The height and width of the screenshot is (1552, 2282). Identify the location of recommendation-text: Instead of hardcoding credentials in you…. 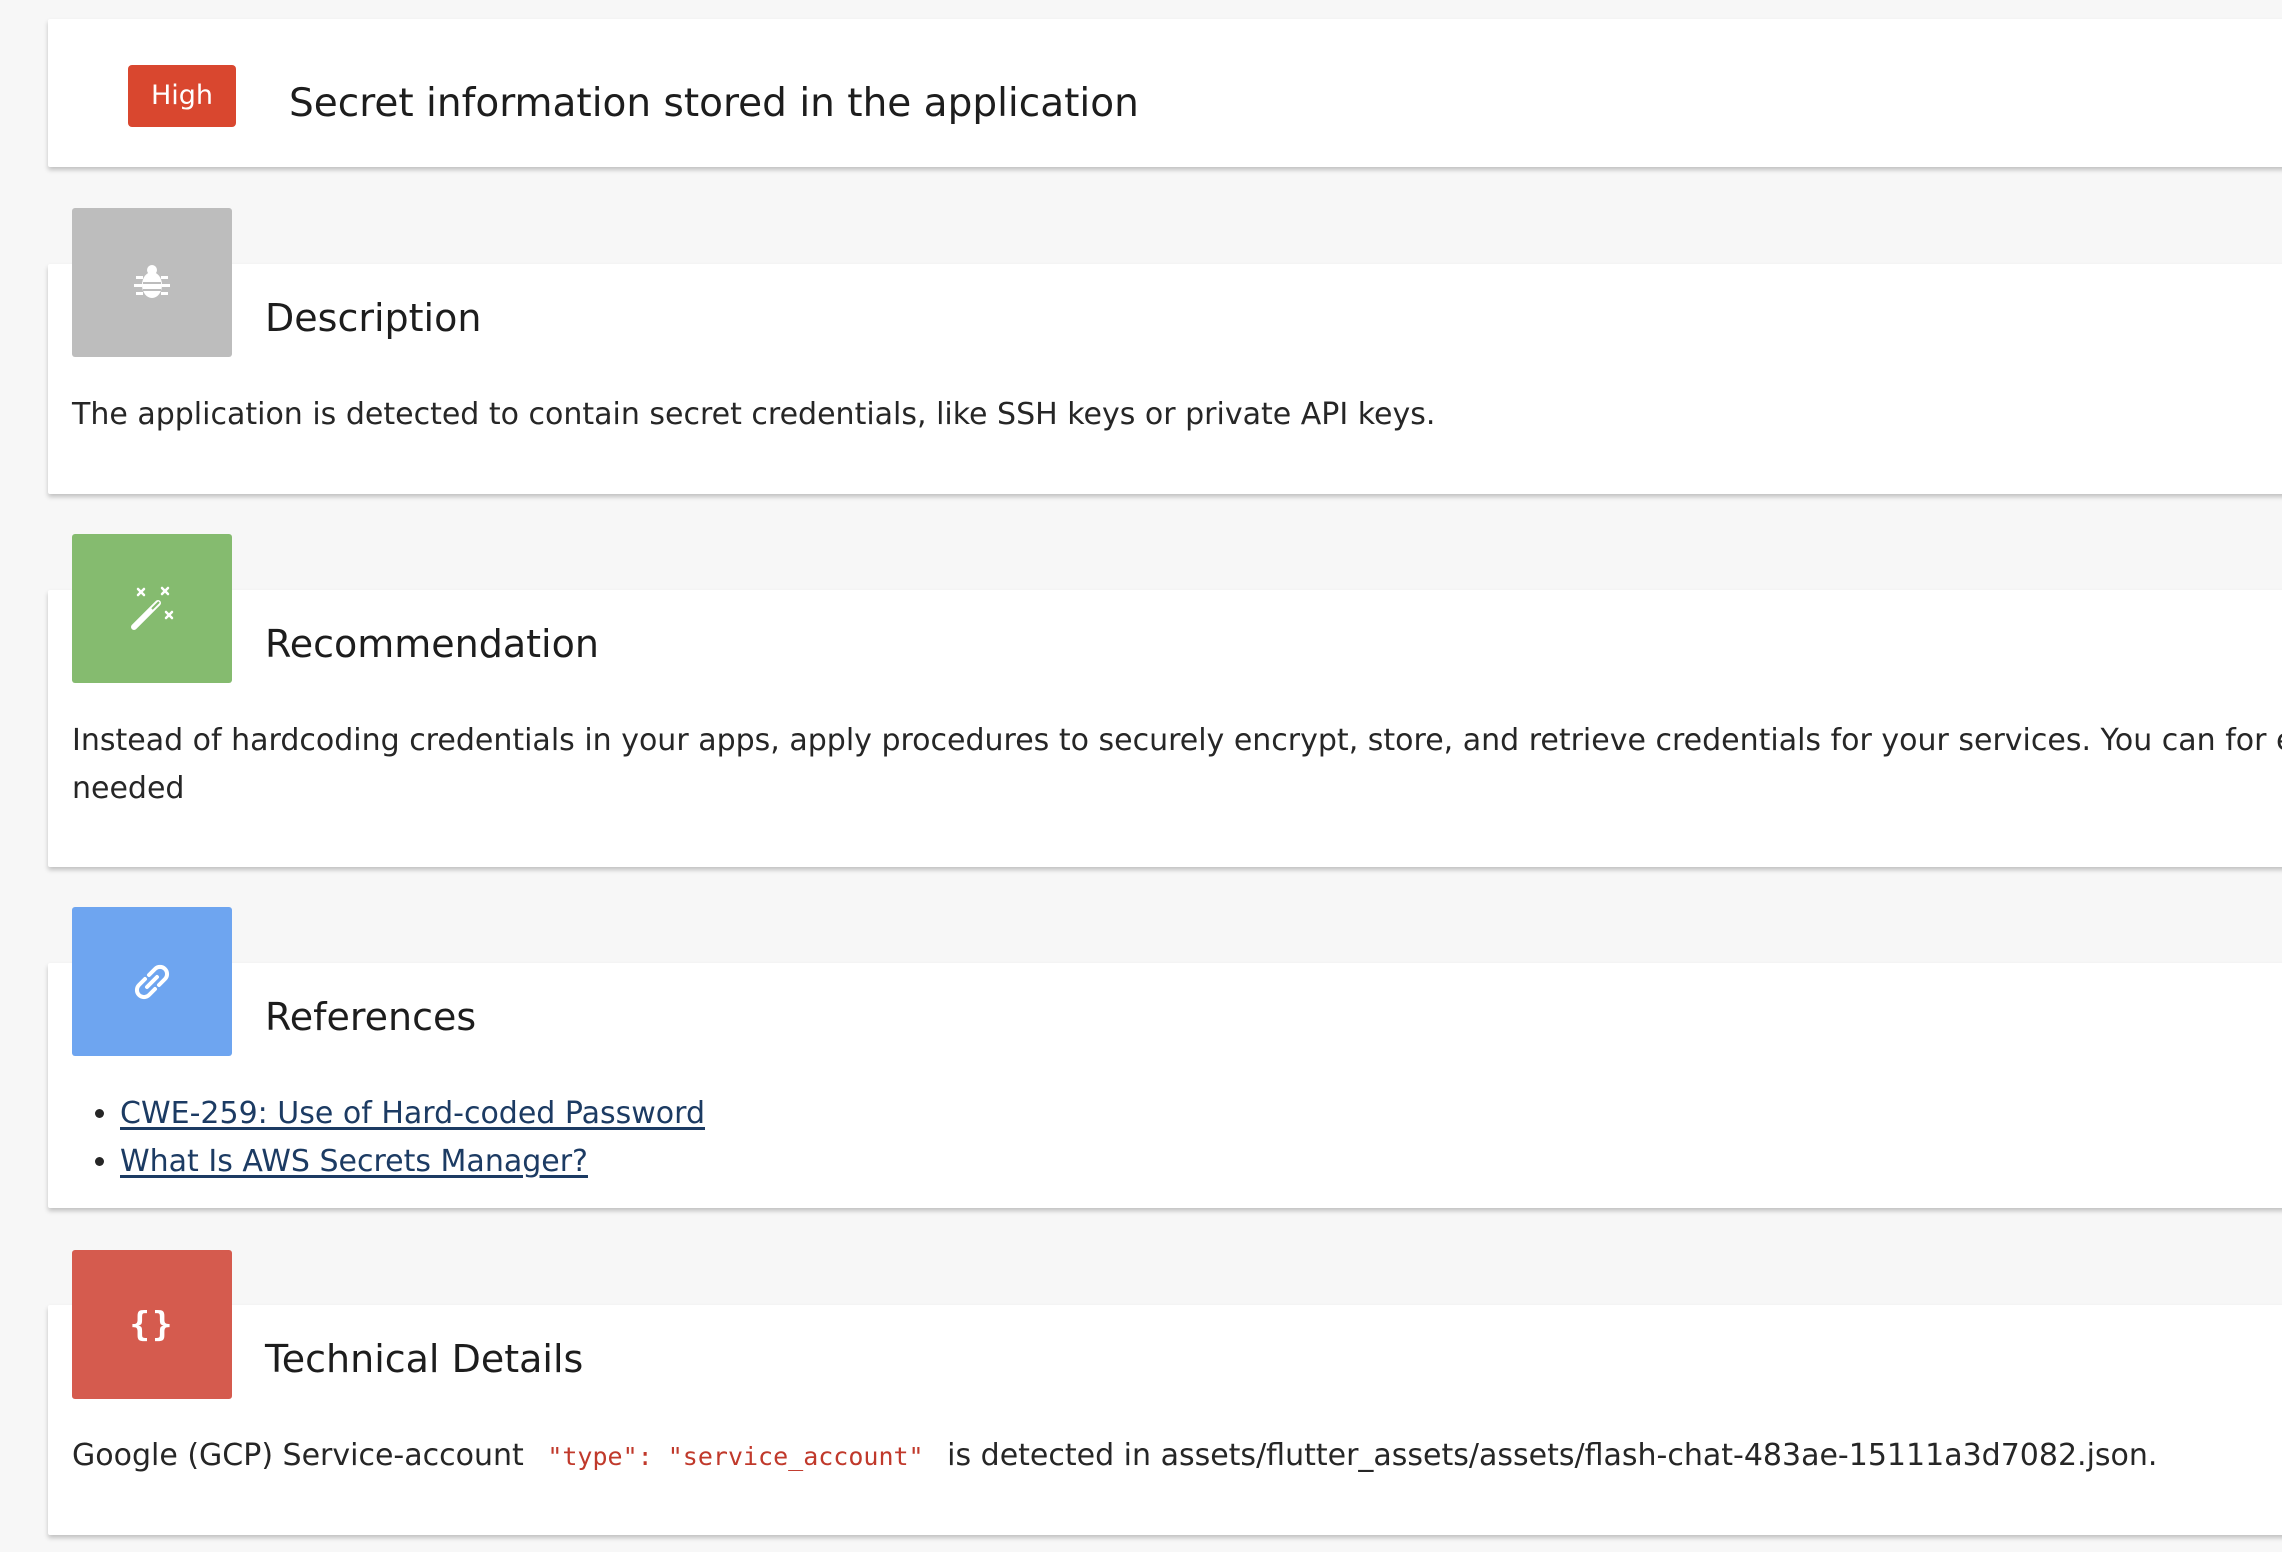
(1177, 765).